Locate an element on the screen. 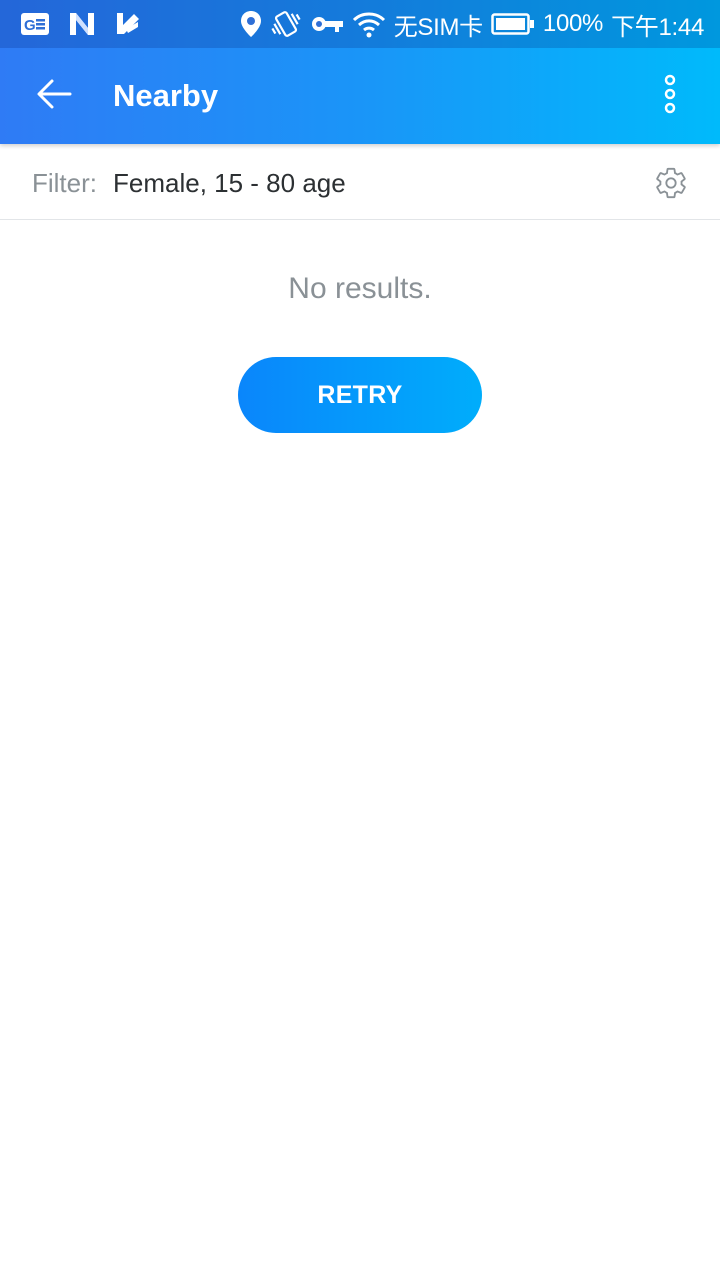 The height and width of the screenshot is (1280, 720). vpn-key-icon is located at coordinates (327, 24).